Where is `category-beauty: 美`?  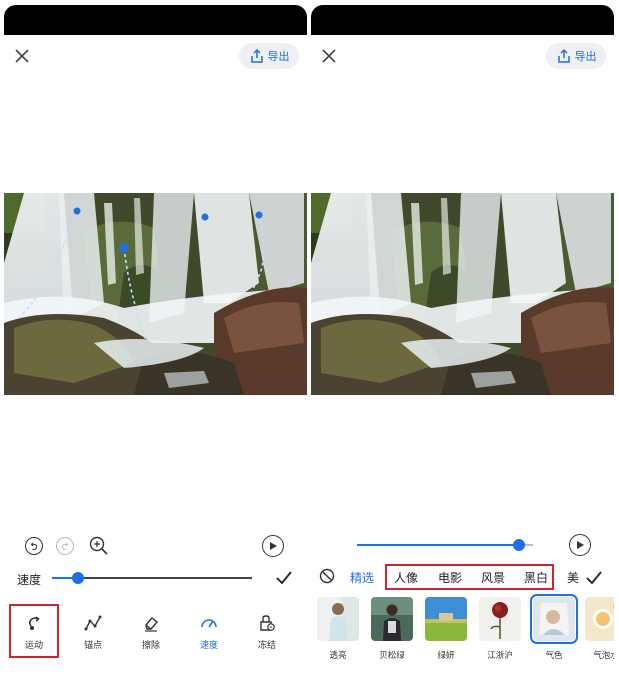 category-beauty: 美 is located at coordinates (573, 577).